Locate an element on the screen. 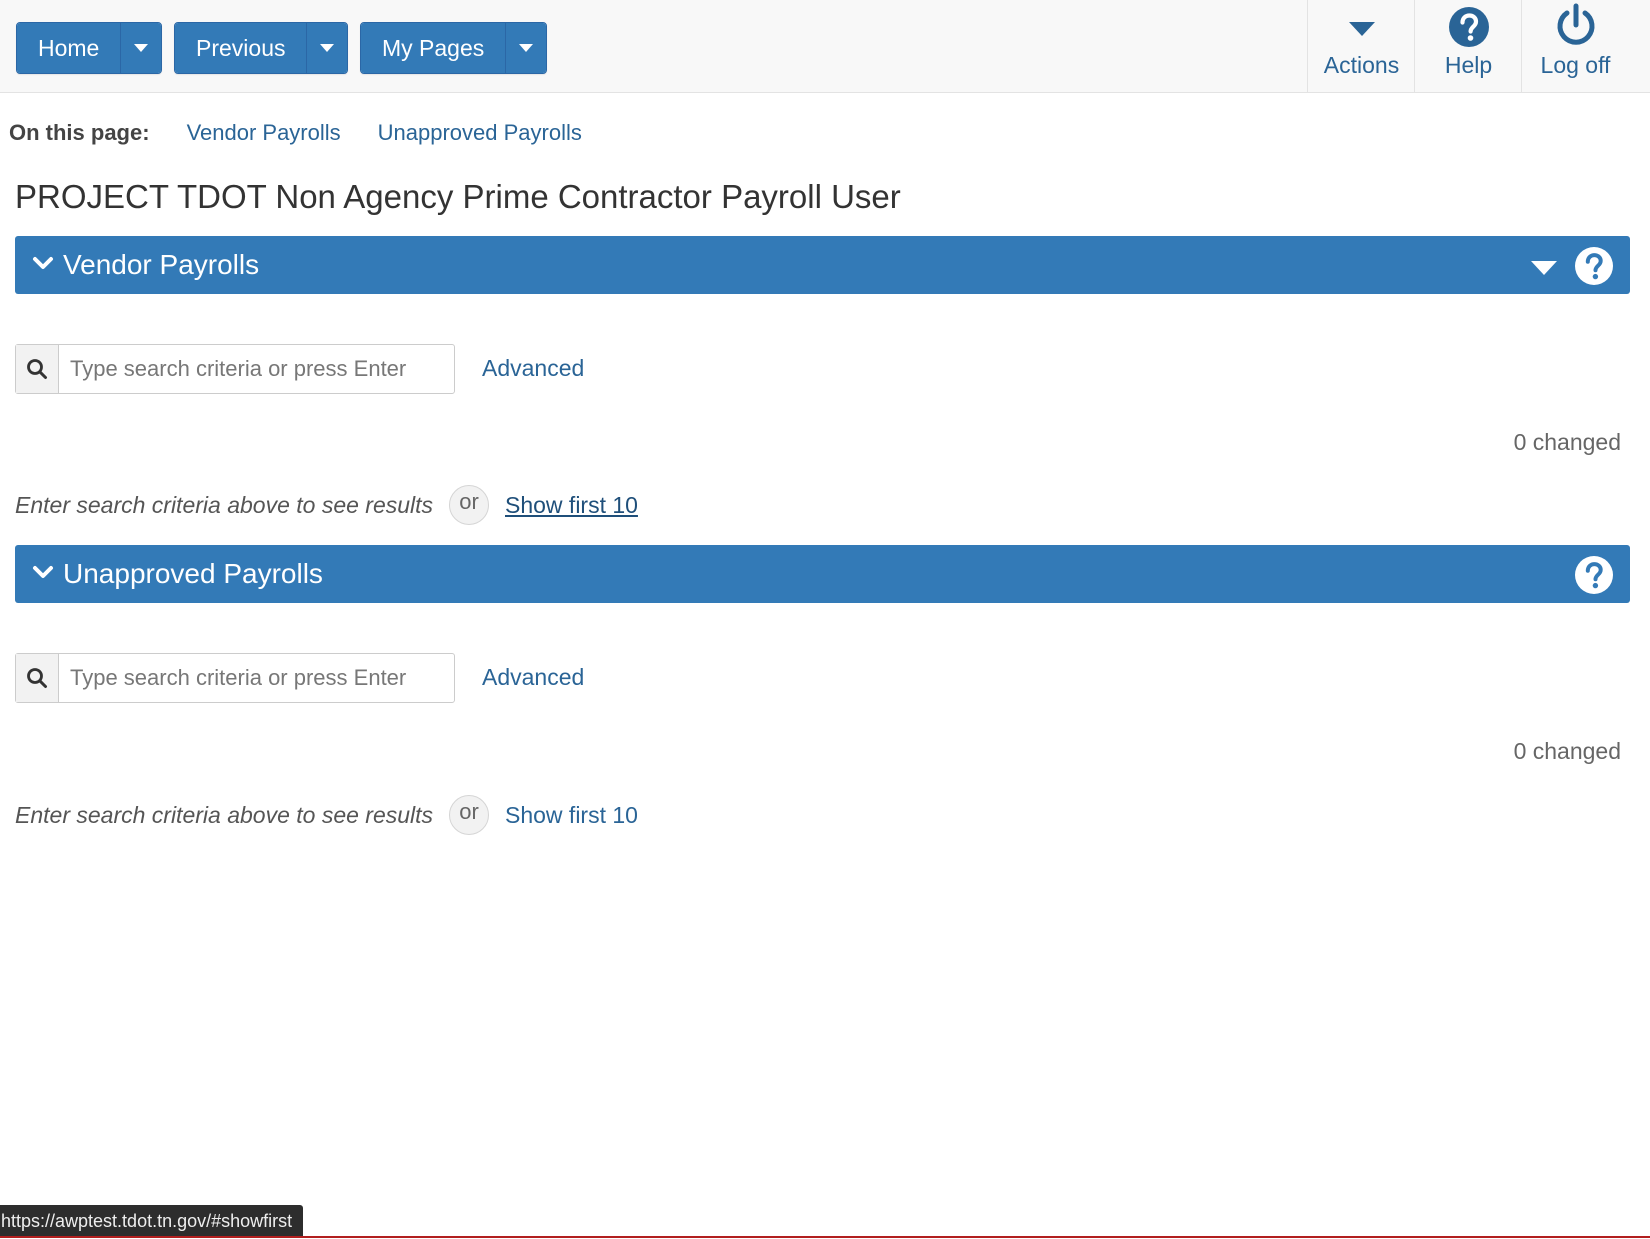  anchor-link-vendor-payrolls: Vendor Payrolls is located at coordinates (264, 133).